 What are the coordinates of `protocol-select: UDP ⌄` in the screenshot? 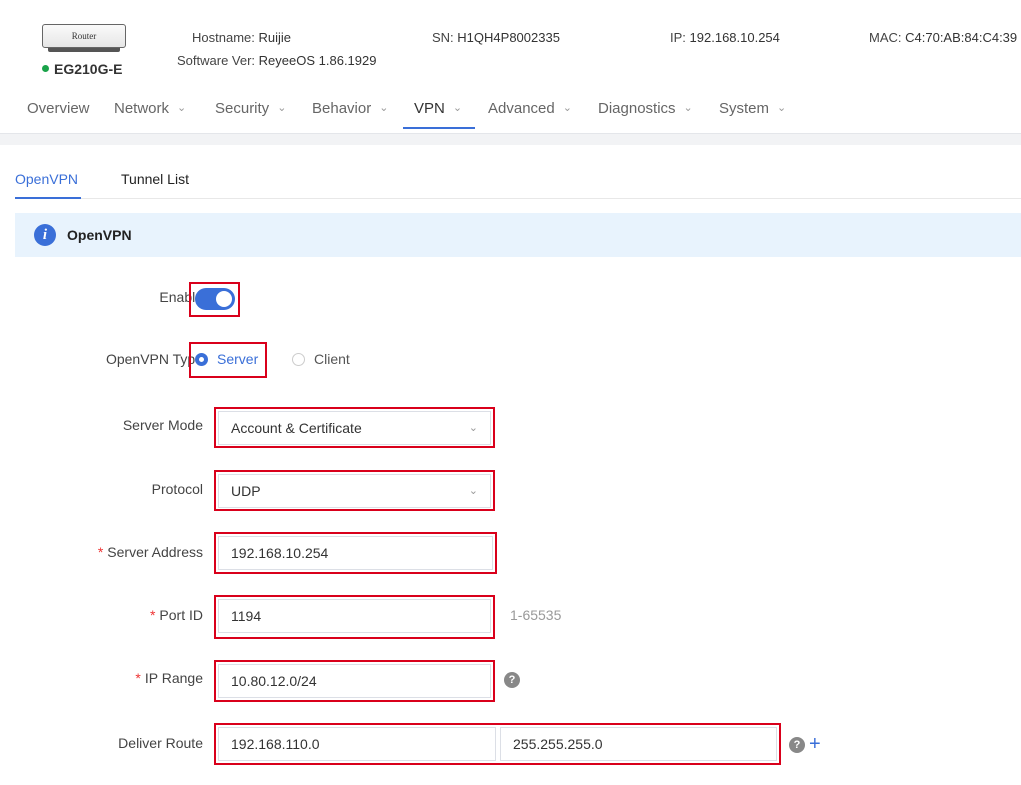 It's located at (354, 491).